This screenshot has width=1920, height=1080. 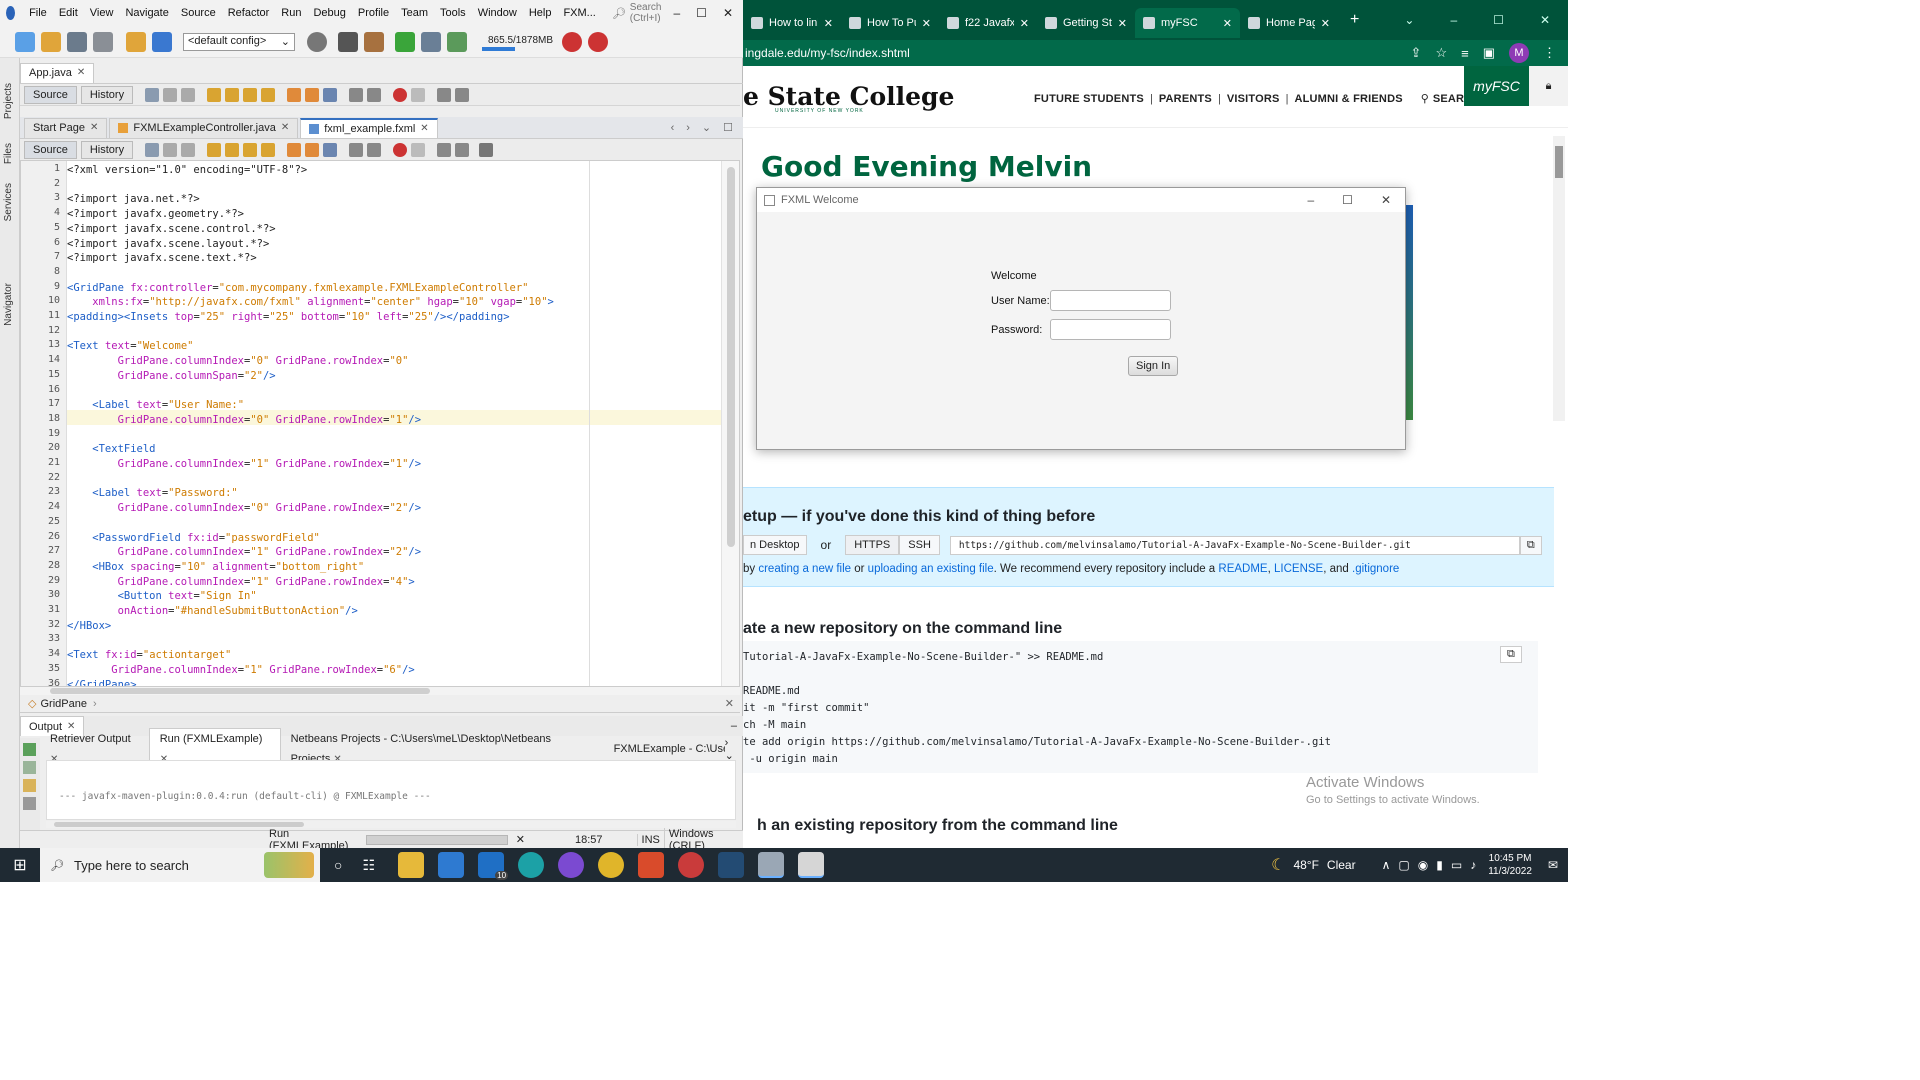 What do you see at coordinates (239, 41) in the screenshot?
I see `config-select: <default config> ⌄` at bounding box center [239, 41].